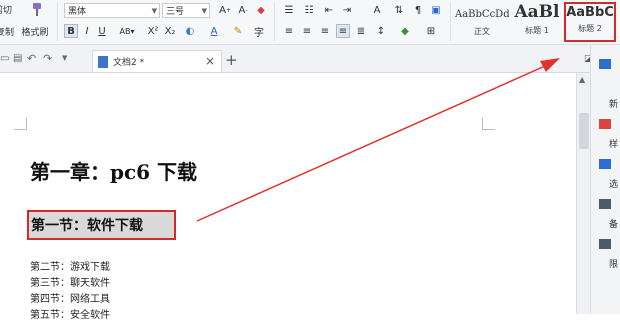  I want to click on chevron-up-icon: ▲, so click(582, 79).